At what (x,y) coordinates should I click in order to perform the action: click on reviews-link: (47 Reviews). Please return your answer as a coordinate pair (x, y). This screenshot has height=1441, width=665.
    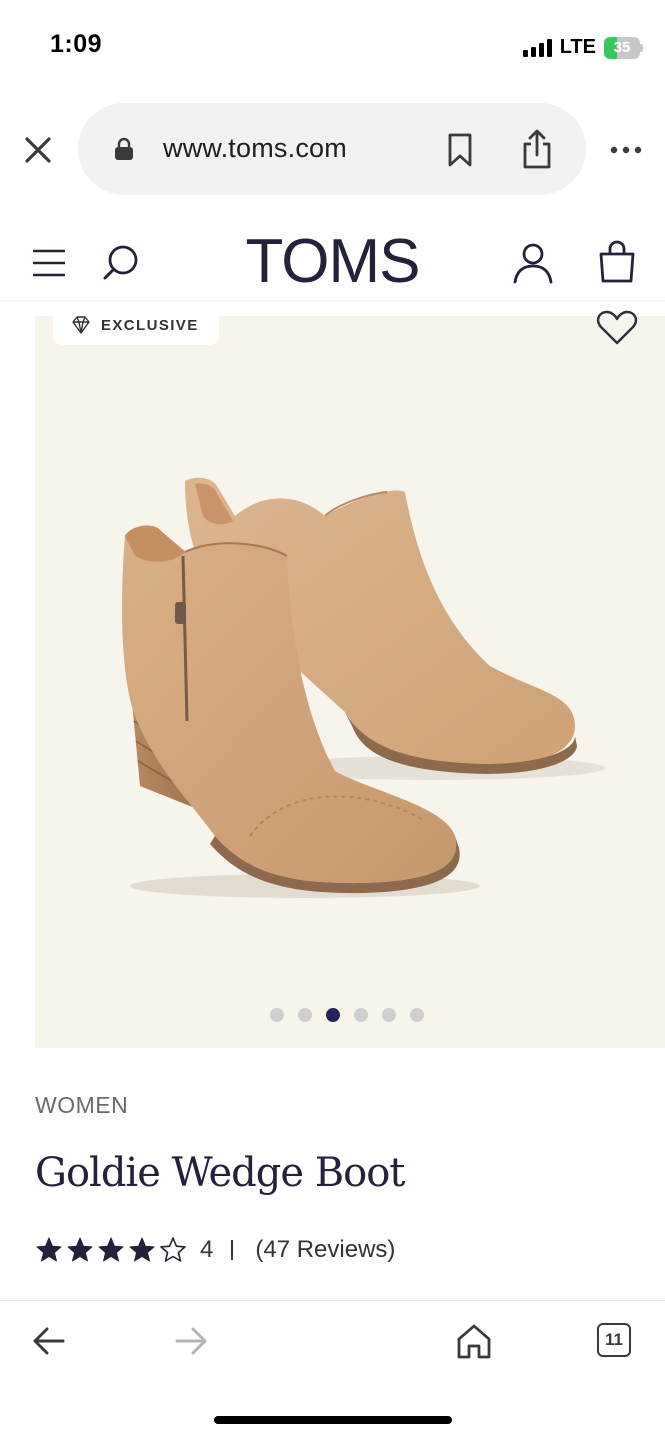
    Looking at the image, I should click on (325, 1250).